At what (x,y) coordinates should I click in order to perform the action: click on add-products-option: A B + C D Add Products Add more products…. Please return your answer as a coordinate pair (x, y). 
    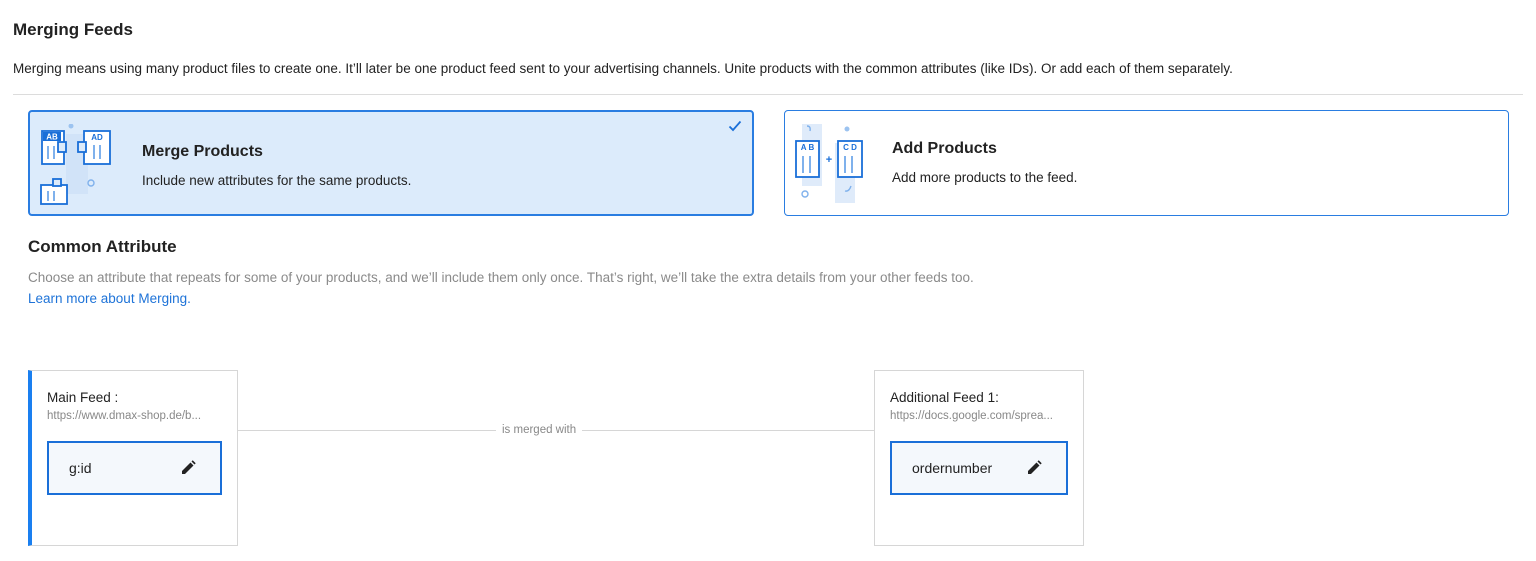
    Looking at the image, I should click on (1146, 163).